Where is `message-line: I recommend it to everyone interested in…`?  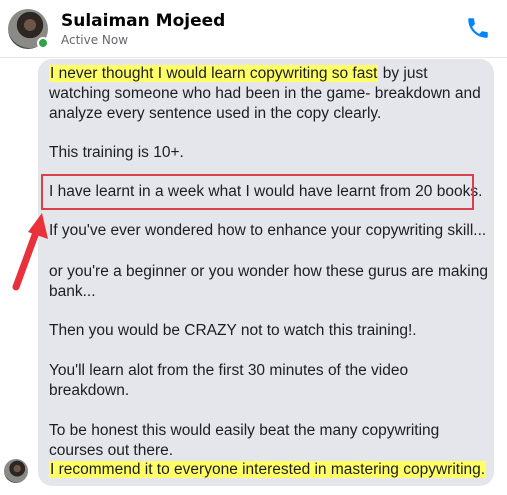
message-line: I recommend it to everyone interested in… is located at coordinates (268, 470).